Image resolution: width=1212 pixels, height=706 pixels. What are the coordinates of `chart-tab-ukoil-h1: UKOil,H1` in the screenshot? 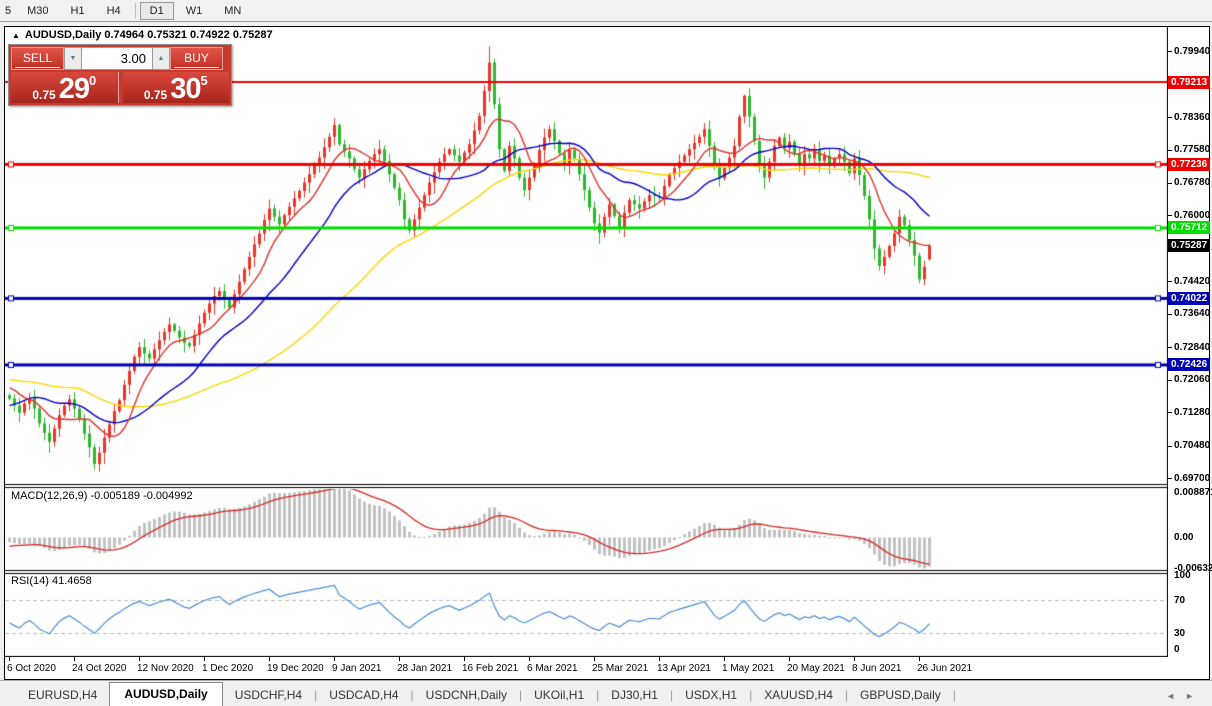 It's located at (559, 695).